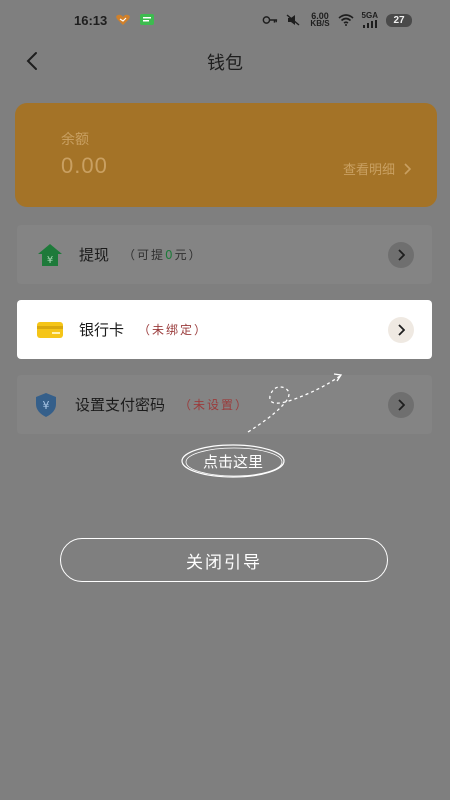 The width and height of the screenshot is (450, 800). Describe the element at coordinates (399, 20) in the screenshot. I see `battery-indicator: 27` at that location.